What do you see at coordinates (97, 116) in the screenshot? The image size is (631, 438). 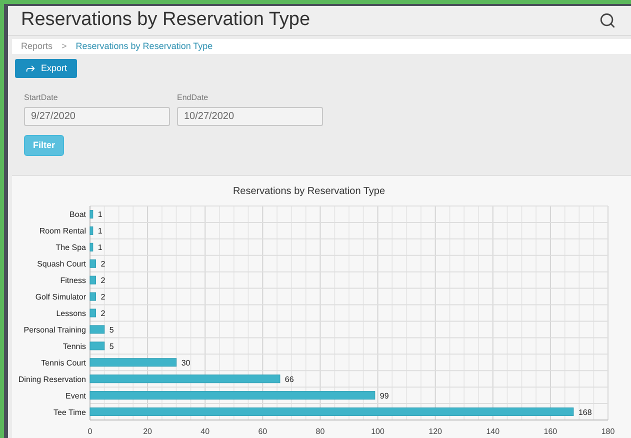 I see `date-field: 9/27/2020` at bounding box center [97, 116].